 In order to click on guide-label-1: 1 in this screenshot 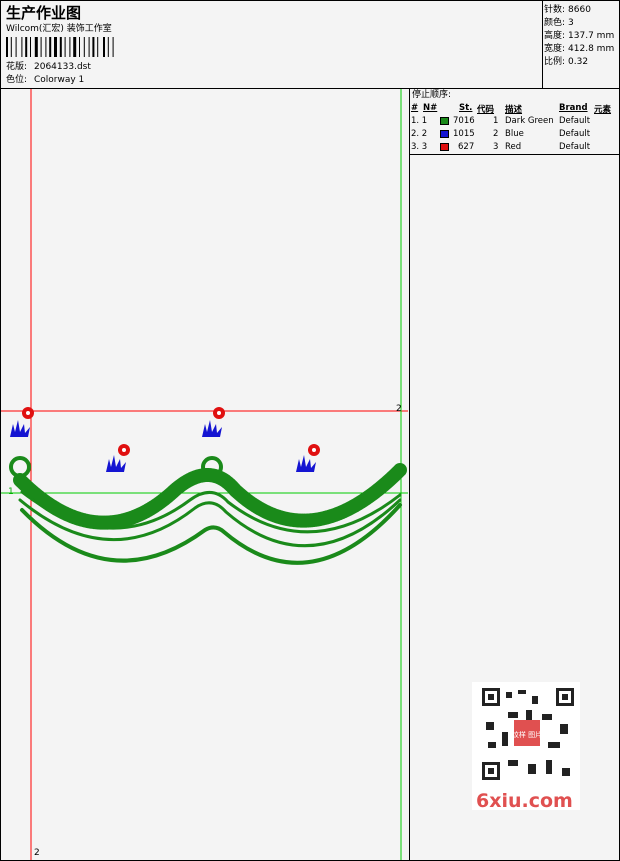, I will do `click(11, 492)`.